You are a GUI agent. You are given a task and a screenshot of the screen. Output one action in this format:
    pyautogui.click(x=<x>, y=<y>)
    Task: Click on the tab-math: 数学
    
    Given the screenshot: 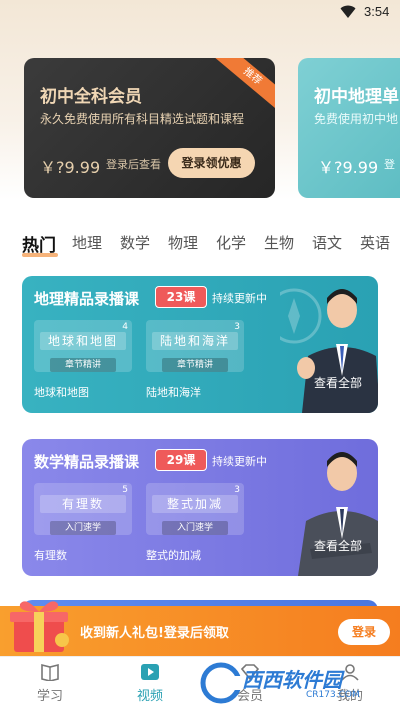 What is the action you would take?
    pyautogui.click(x=135, y=242)
    